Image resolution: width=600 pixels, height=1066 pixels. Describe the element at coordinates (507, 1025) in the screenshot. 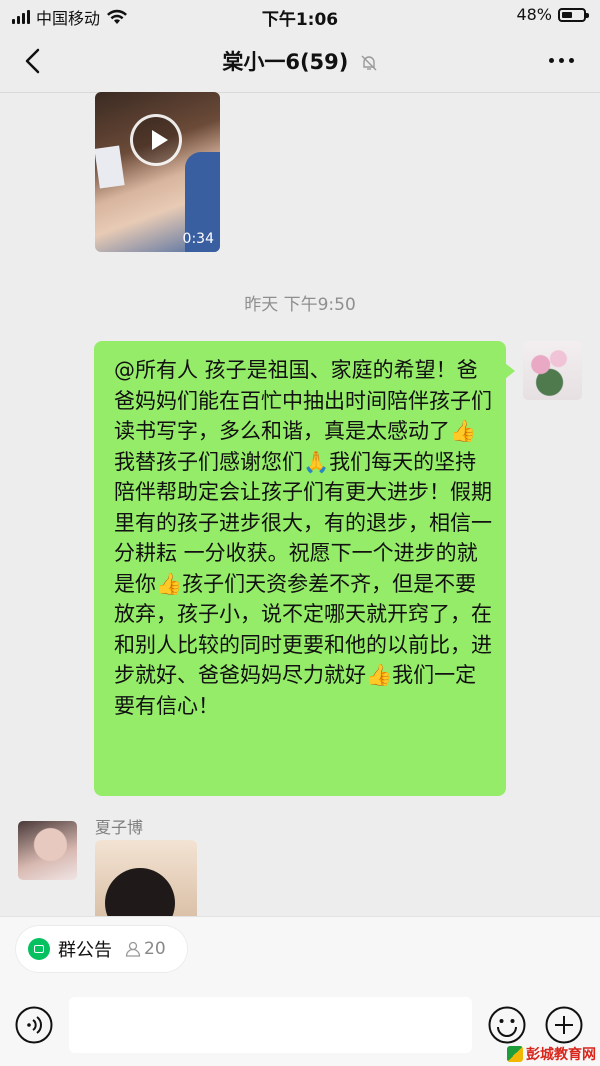

I see `emoji-icon` at that location.